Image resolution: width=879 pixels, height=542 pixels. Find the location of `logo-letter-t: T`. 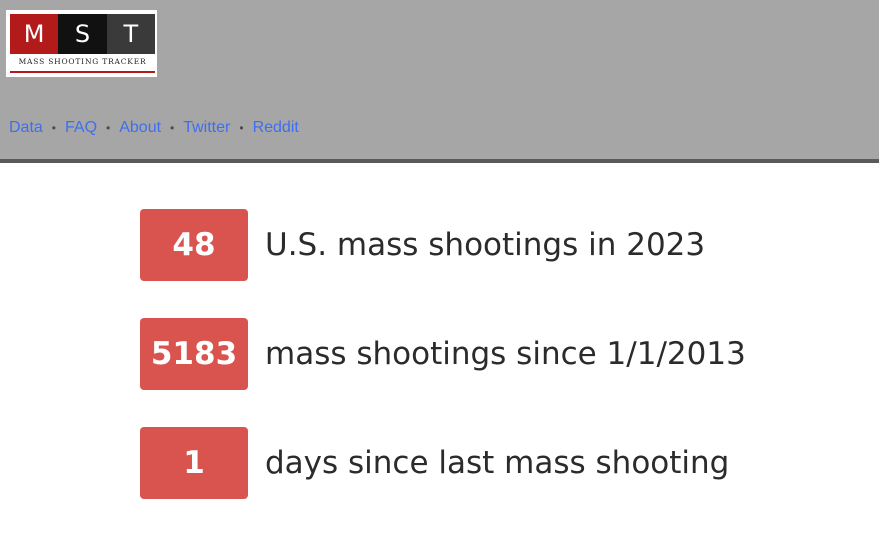

logo-letter-t: T is located at coordinates (130, 34).